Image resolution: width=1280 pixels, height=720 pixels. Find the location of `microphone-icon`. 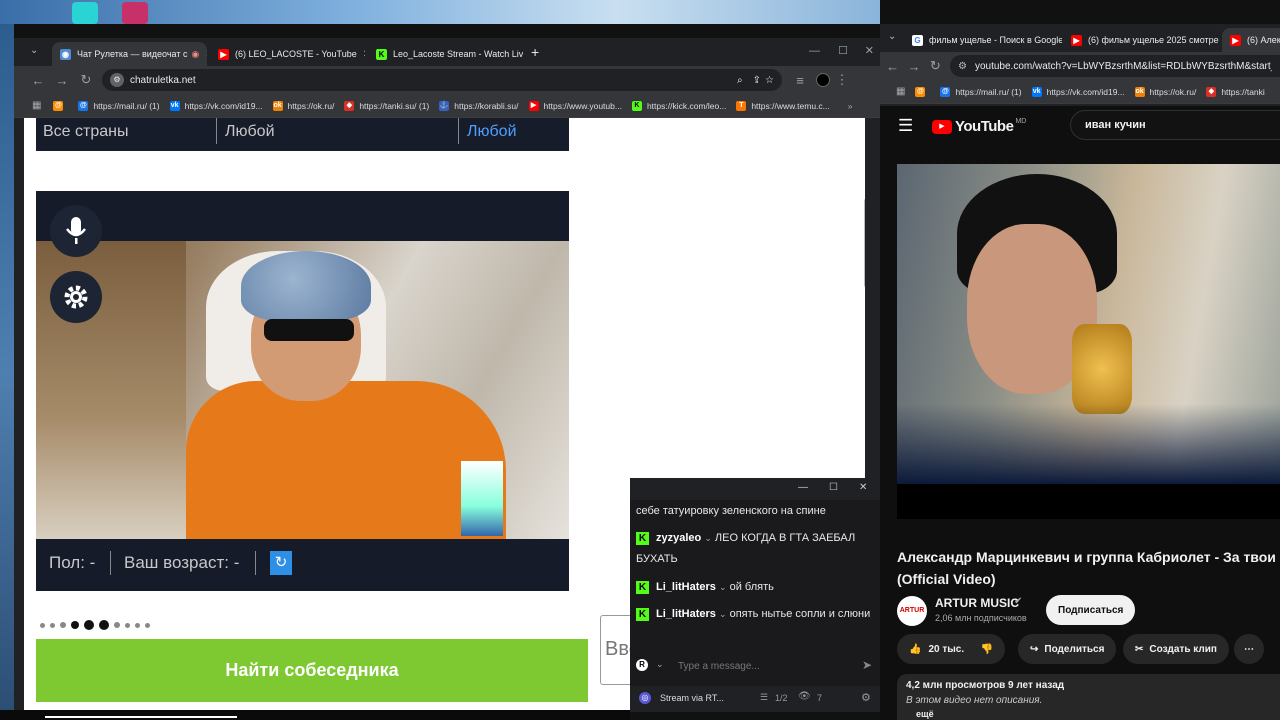

microphone-icon is located at coordinates (76, 231).